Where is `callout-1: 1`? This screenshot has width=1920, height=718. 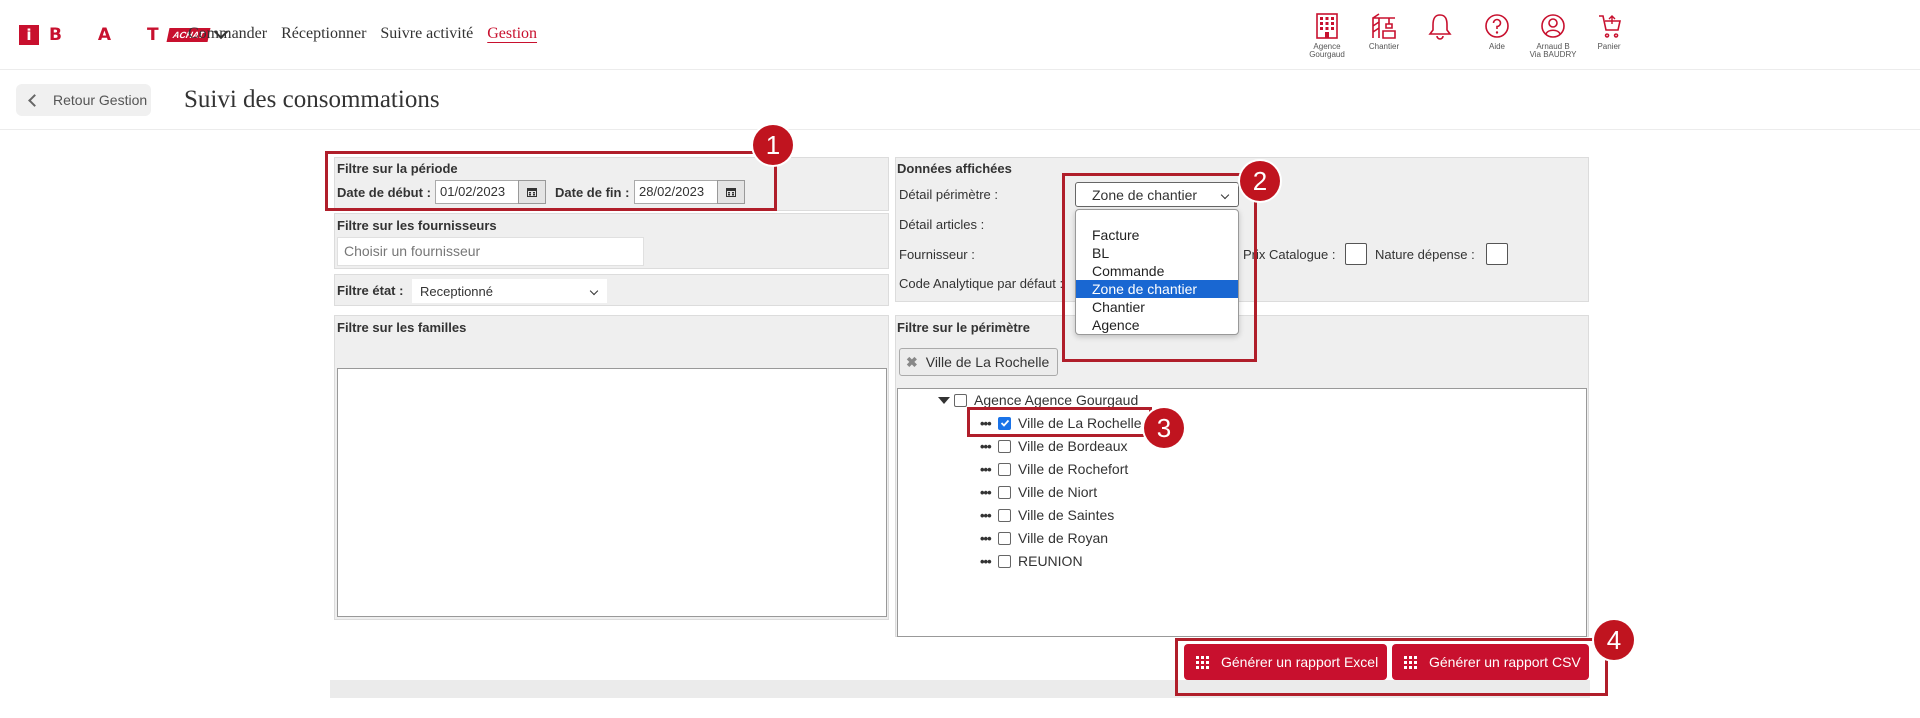
callout-1: 1 is located at coordinates (773, 145).